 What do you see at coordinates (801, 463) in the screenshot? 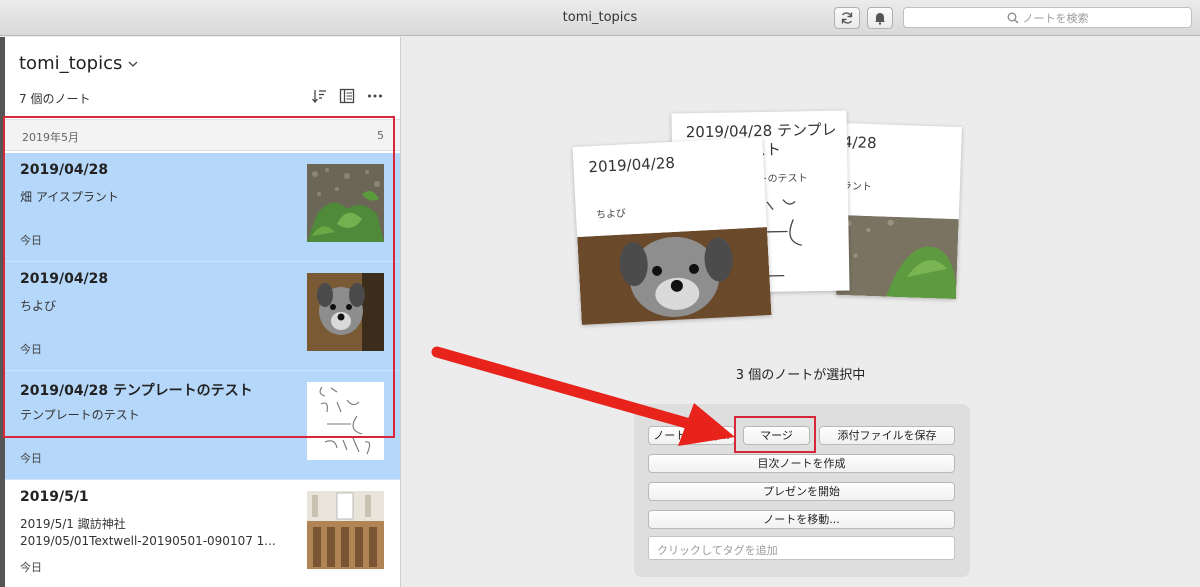
I see `create-toc-button: 目次ノートを作成` at bounding box center [801, 463].